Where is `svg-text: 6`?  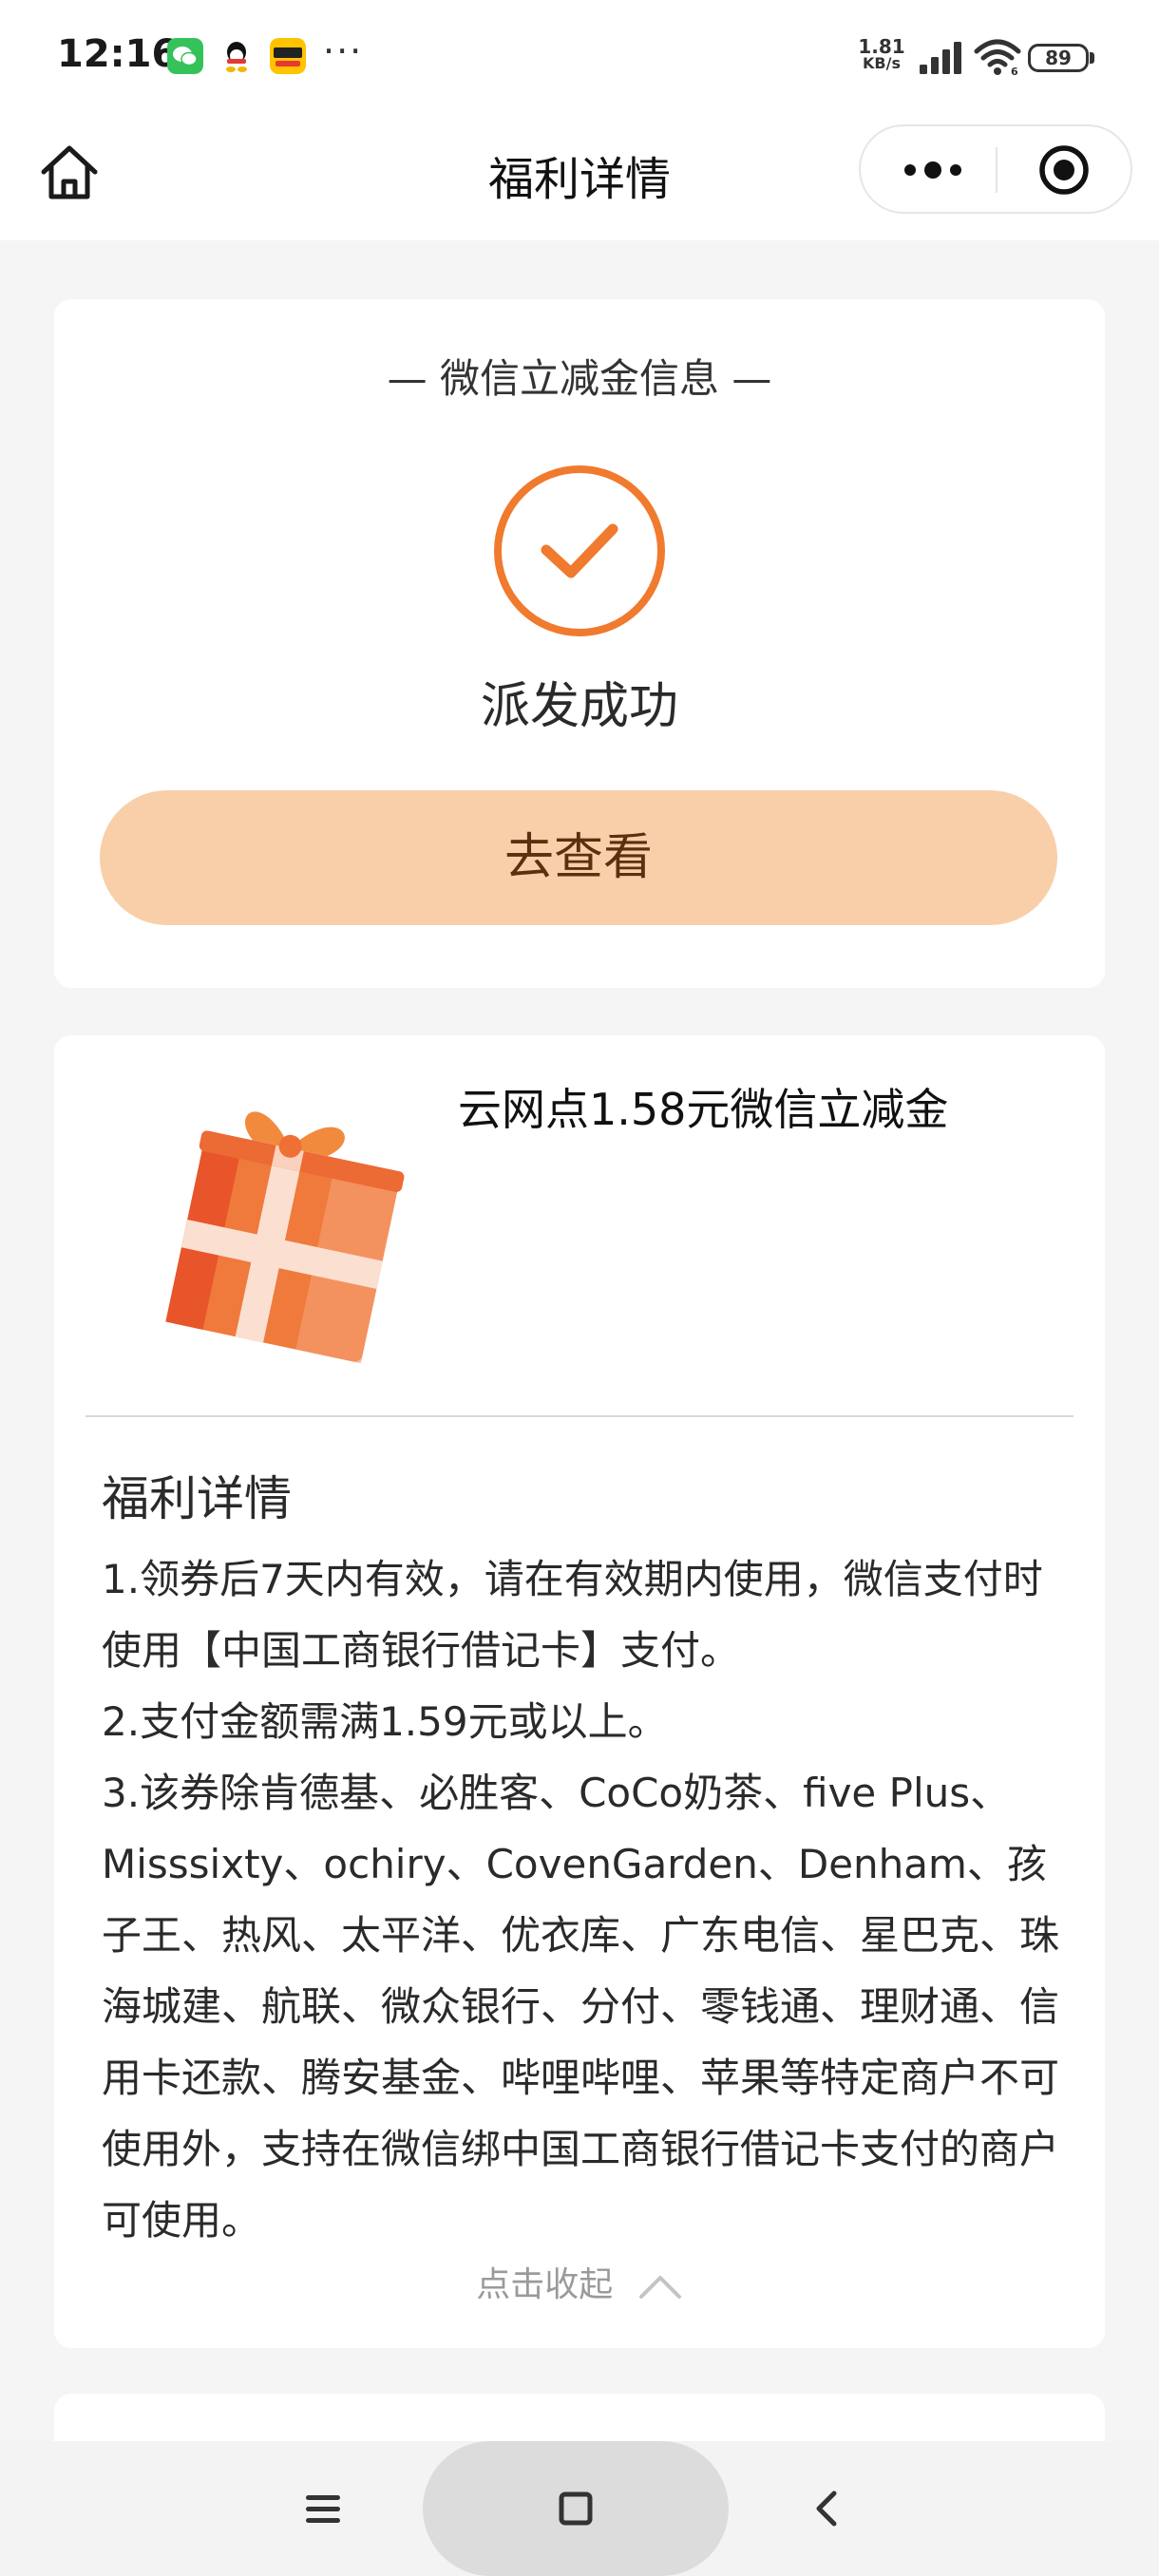 svg-text: 6 is located at coordinates (1014, 71).